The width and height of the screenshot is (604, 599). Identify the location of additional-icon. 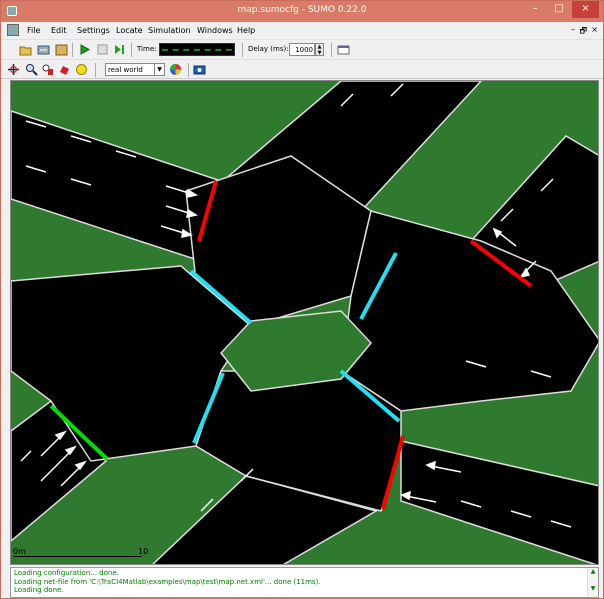
(81, 69).